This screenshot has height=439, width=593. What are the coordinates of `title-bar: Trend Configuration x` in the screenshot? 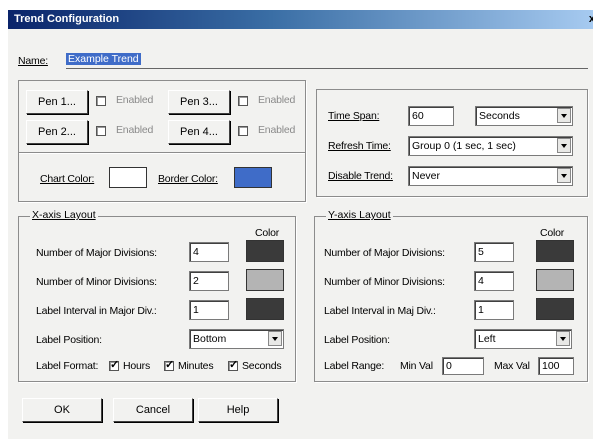 It's located at (300, 19).